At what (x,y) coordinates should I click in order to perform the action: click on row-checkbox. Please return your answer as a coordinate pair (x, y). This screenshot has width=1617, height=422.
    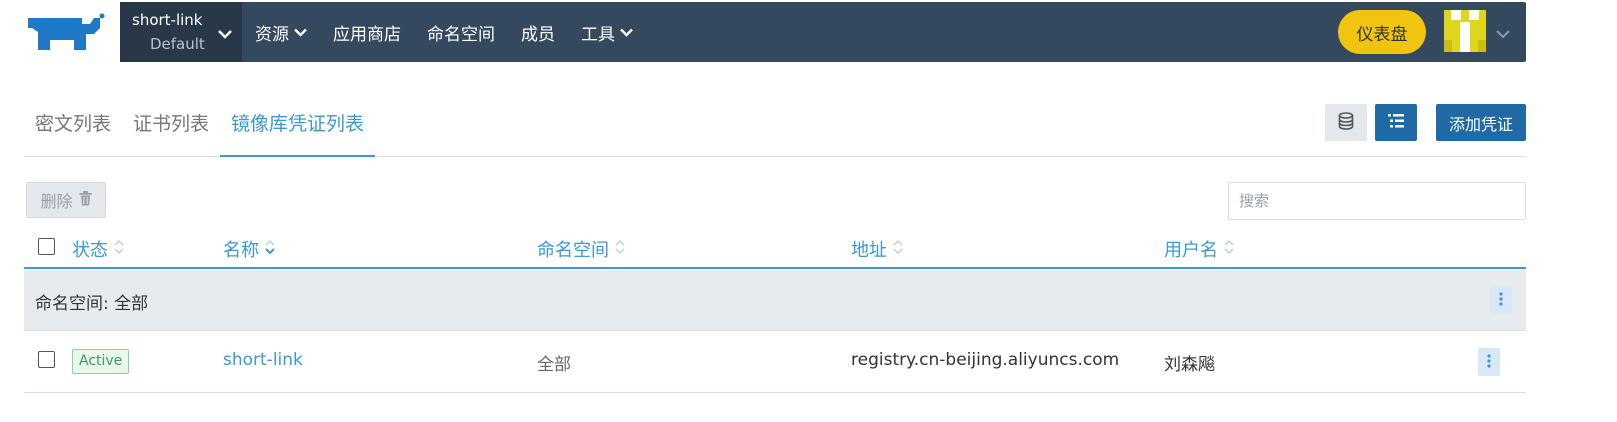
    Looking at the image, I should click on (46, 359).